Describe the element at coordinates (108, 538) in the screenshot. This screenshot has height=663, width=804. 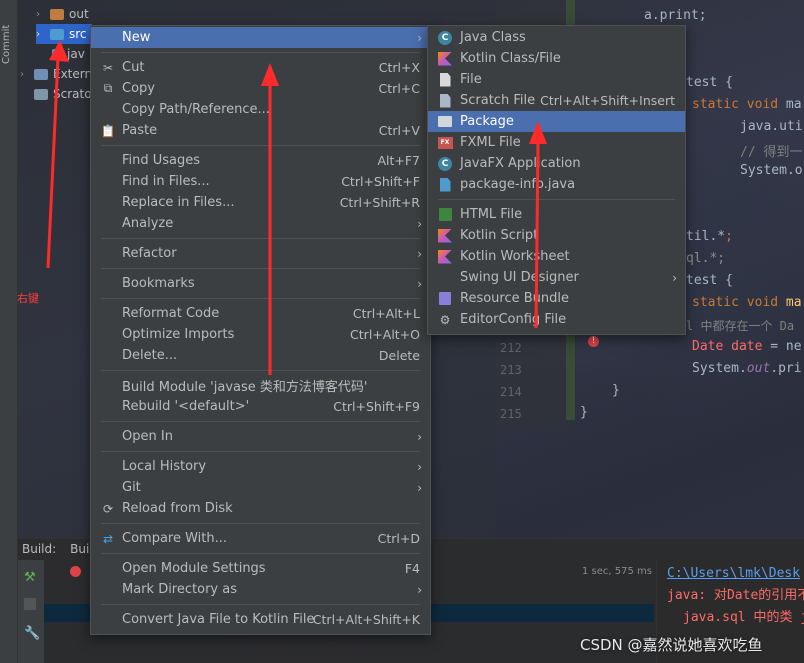
I see `compare-icon: ⇄` at that location.